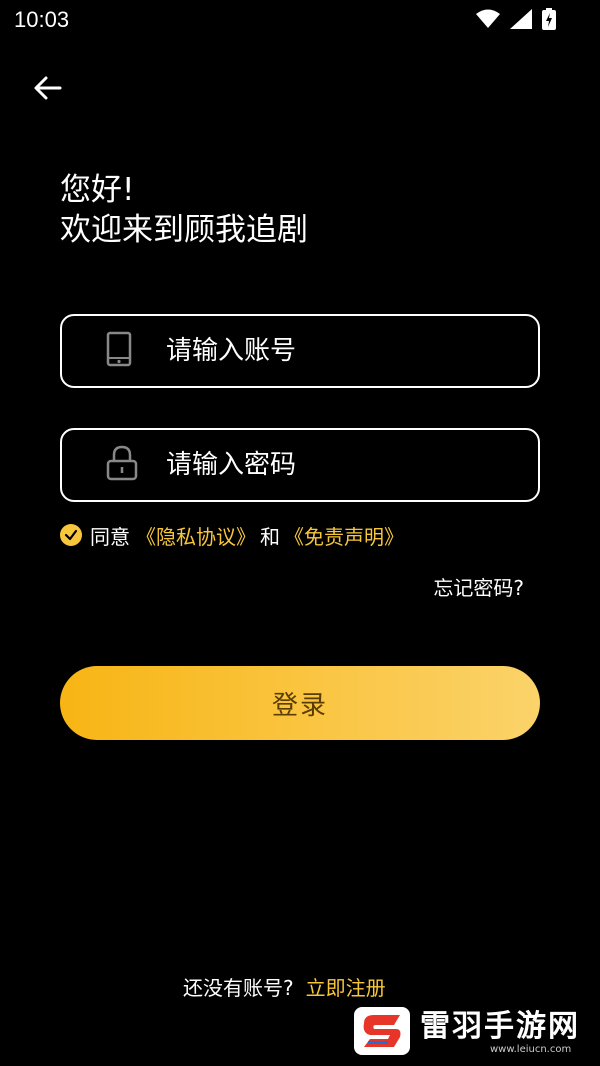 The height and width of the screenshot is (1066, 600). I want to click on status-bar: 10:03, so click(300, 20).